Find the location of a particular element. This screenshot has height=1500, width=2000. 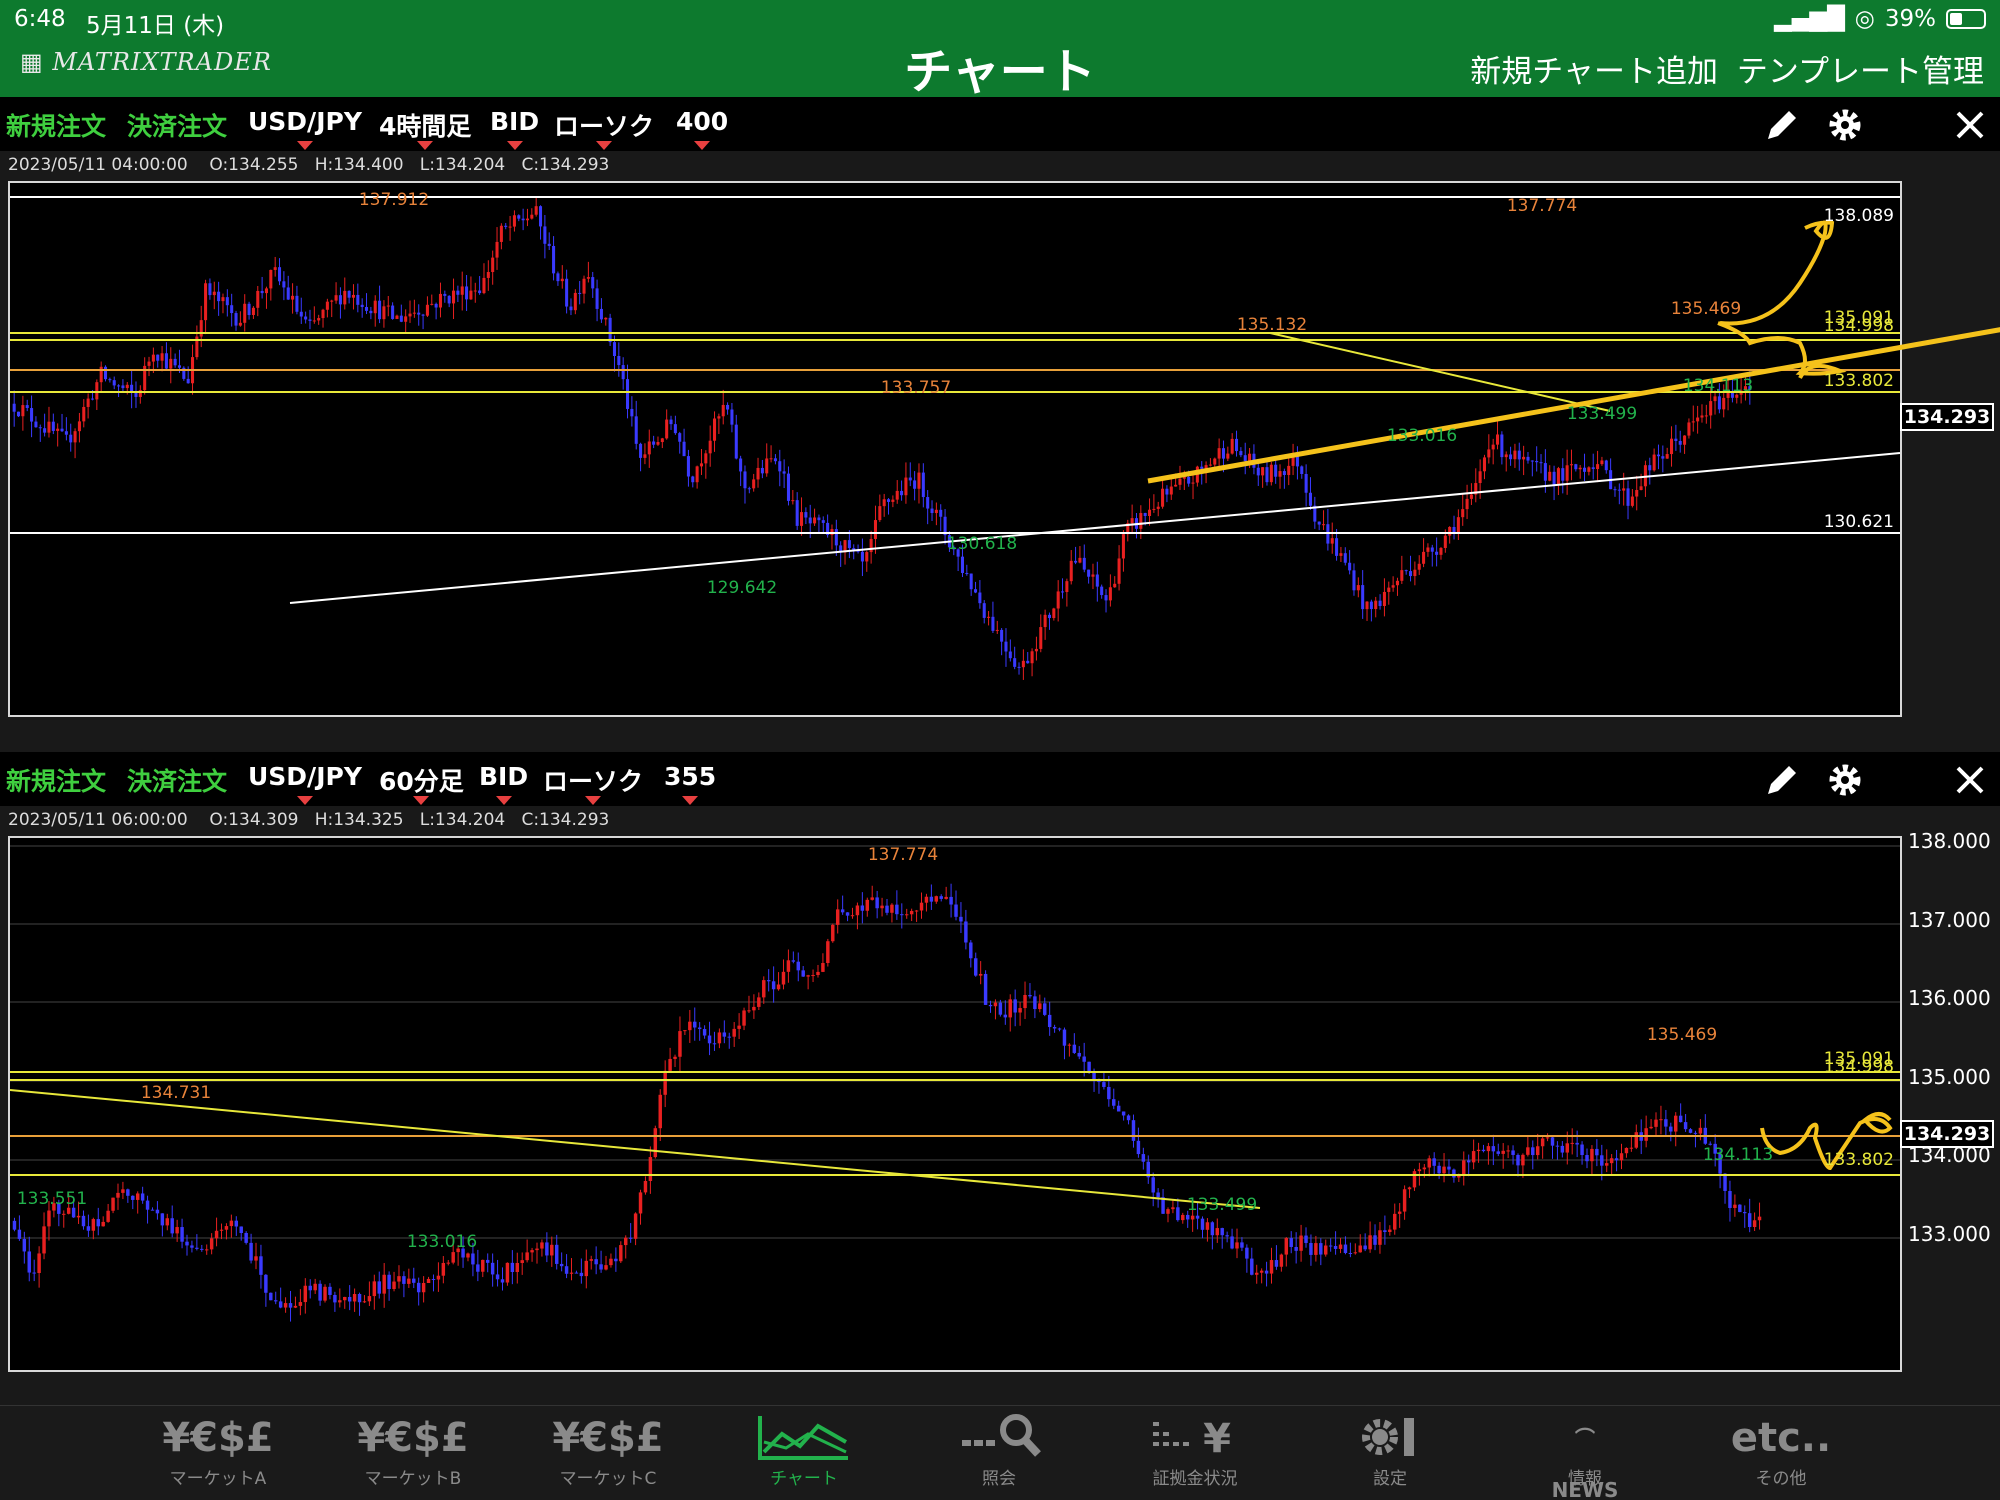

annotation-mid: 135.469 is located at coordinates (1706, 309).